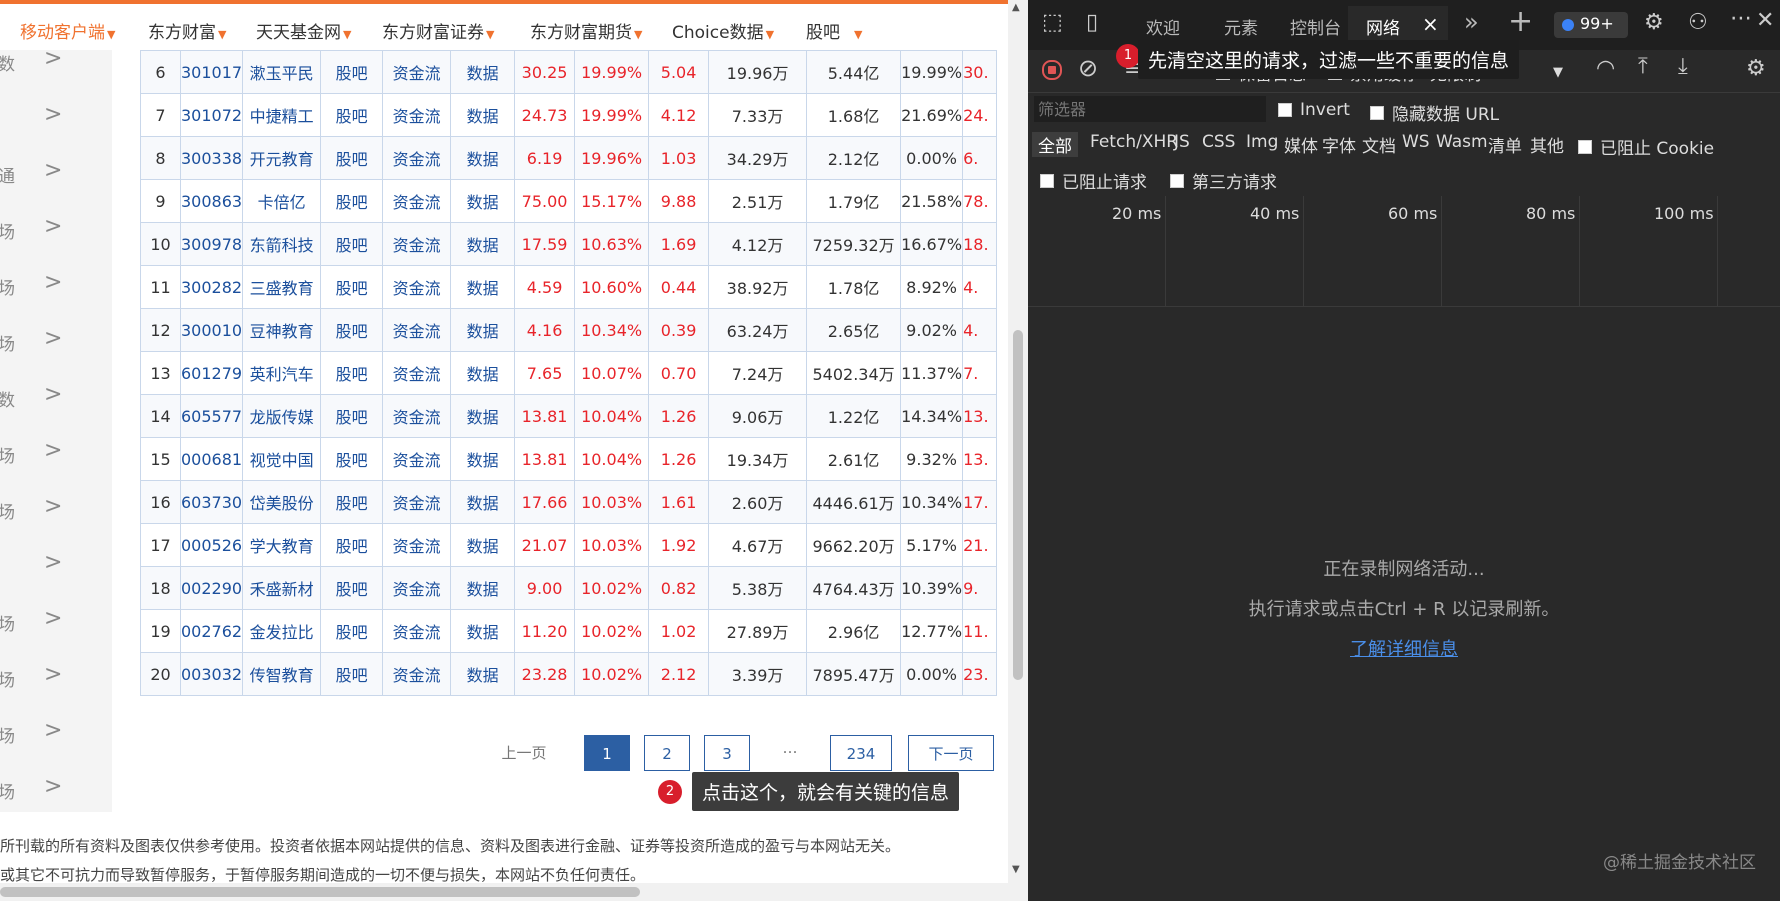 The image size is (1780, 901). Describe the element at coordinates (1016, 7) in the screenshot. I see `scroll-up-icon: ▲` at that location.